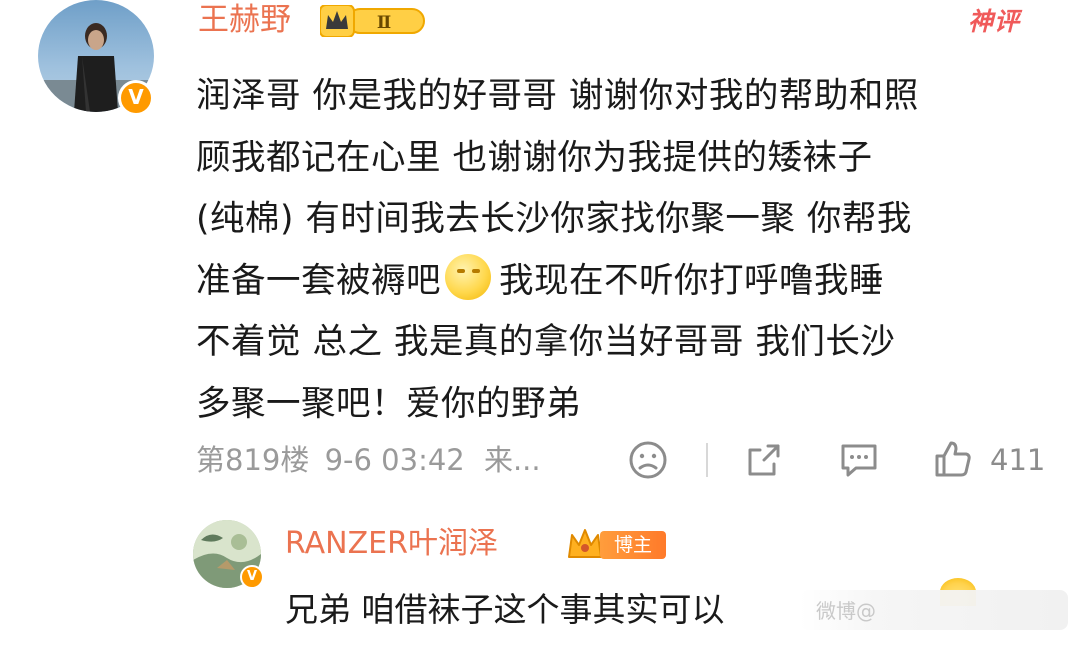 The image size is (1080, 646). I want to click on reply-username: RANZER叶润泽, so click(391, 544).